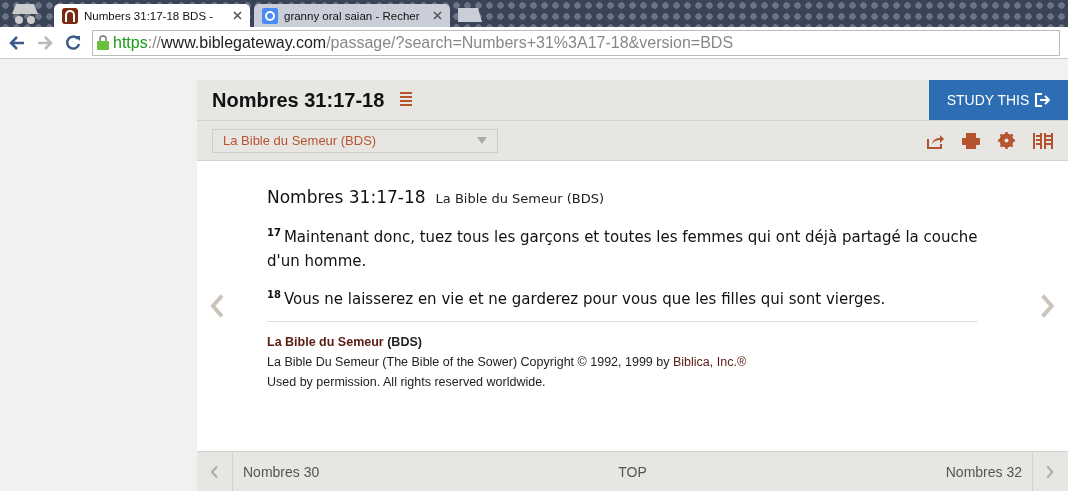  What do you see at coordinates (1043, 140) in the screenshot?
I see `columns-icon` at bounding box center [1043, 140].